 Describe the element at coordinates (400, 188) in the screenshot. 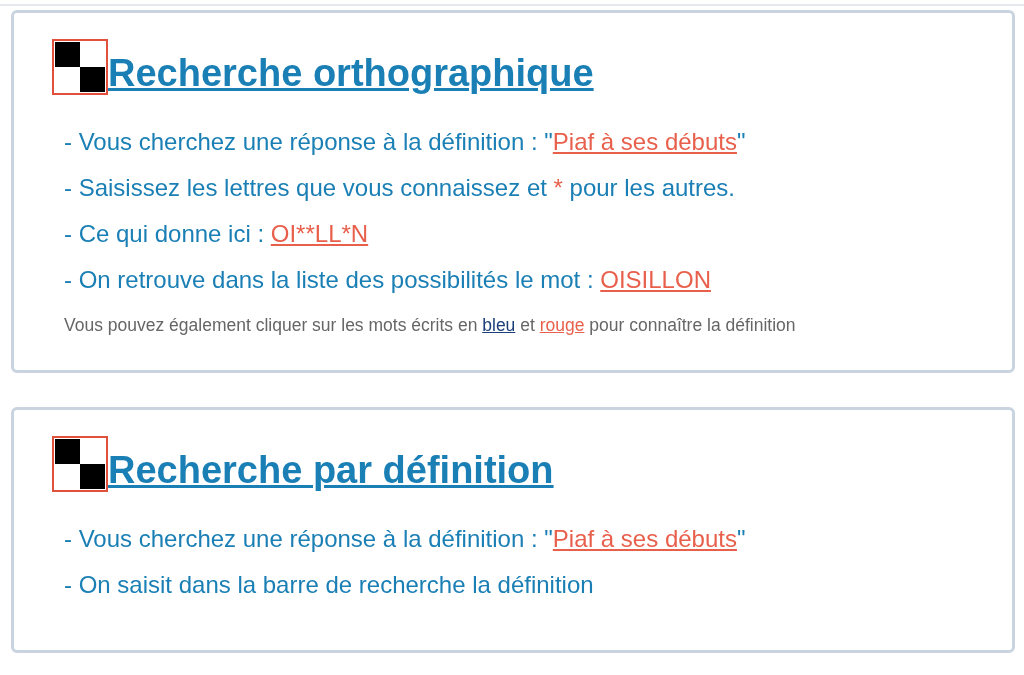

I see `instruction-line: - Saisissez les lettres que vous connaissez et * pour les autres.` at that location.